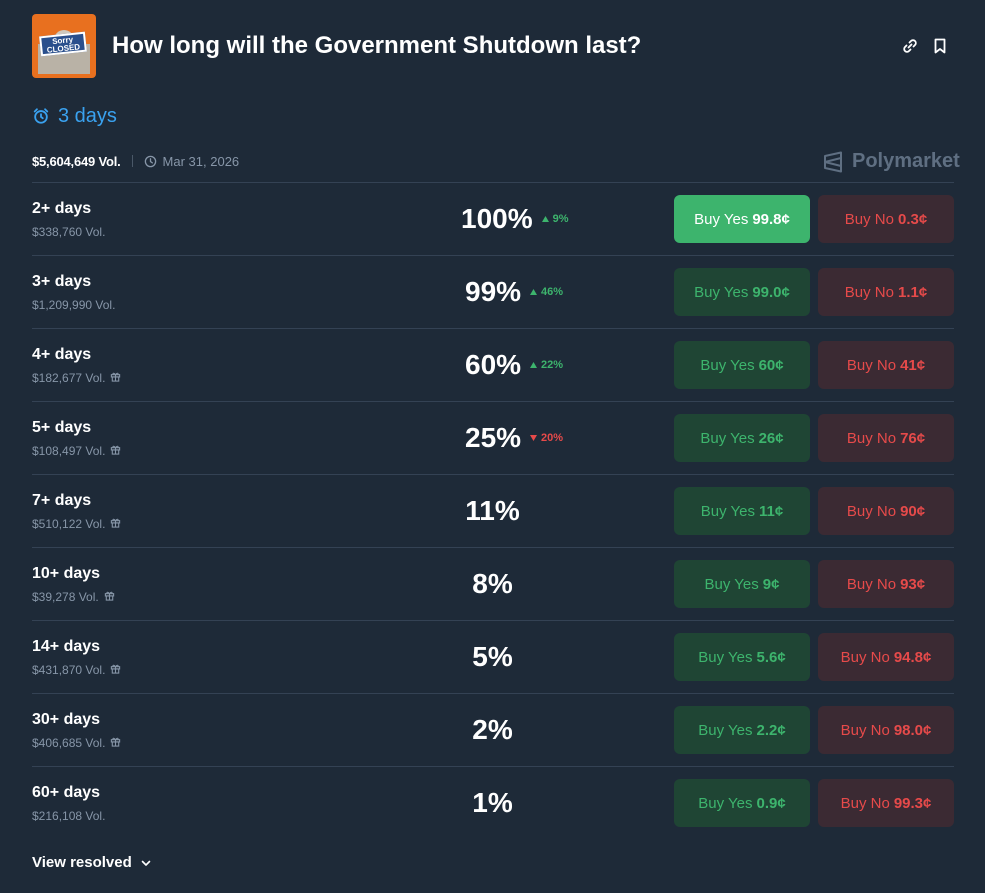 This screenshot has height=893, width=985. What do you see at coordinates (771, 219) in the screenshot?
I see `buy-yes-price: 99.8¢` at bounding box center [771, 219].